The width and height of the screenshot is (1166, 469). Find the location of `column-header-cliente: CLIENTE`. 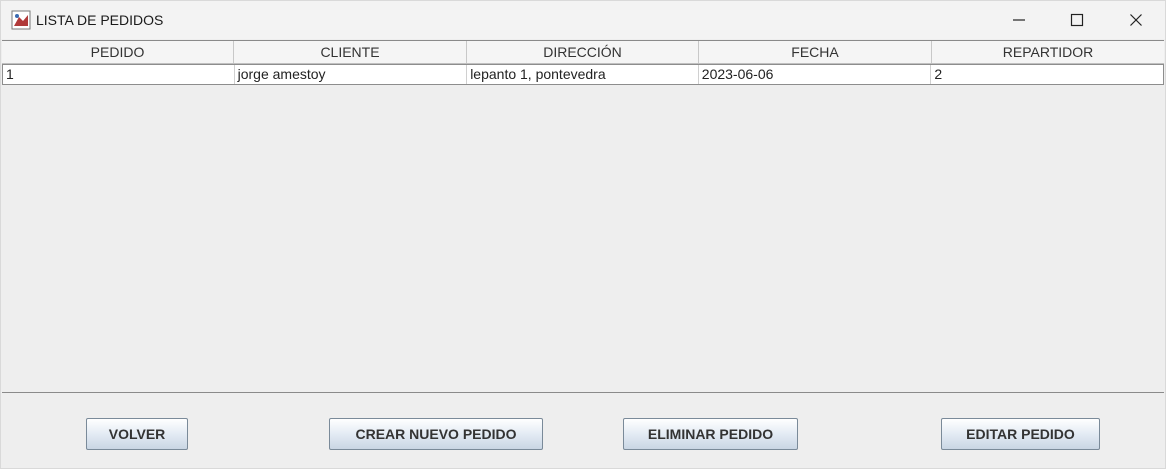

column-header-cliente: CLIENTE is located at coordinates (350, 52).